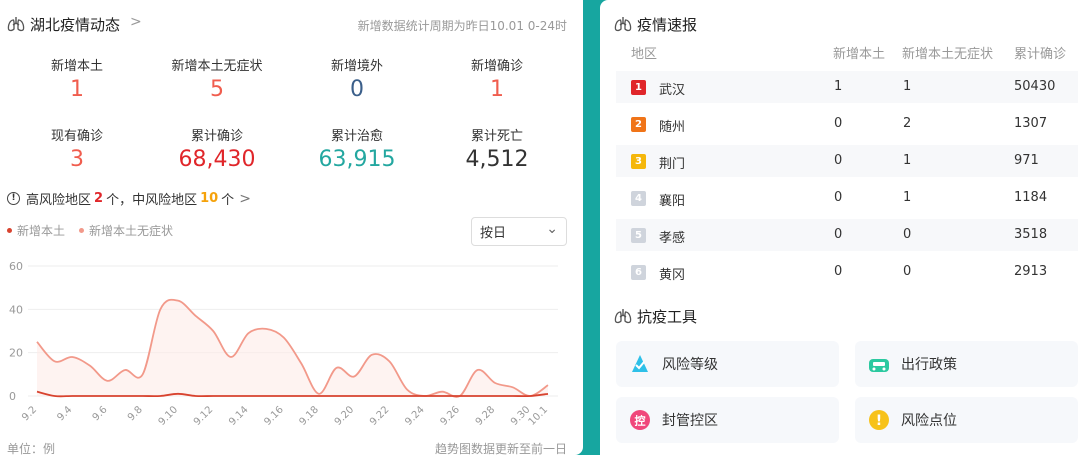 The image size is (1078, 455). I want to click on x-tick-label: 9.26, so click(450, 416).